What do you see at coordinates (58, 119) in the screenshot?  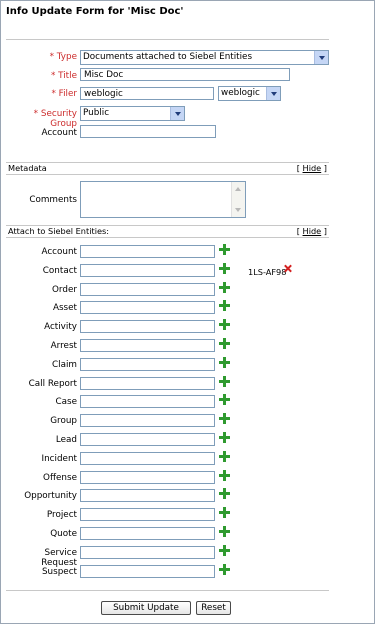 I see `security-group-label-text: Security Group` at bounding box center [58, 119].